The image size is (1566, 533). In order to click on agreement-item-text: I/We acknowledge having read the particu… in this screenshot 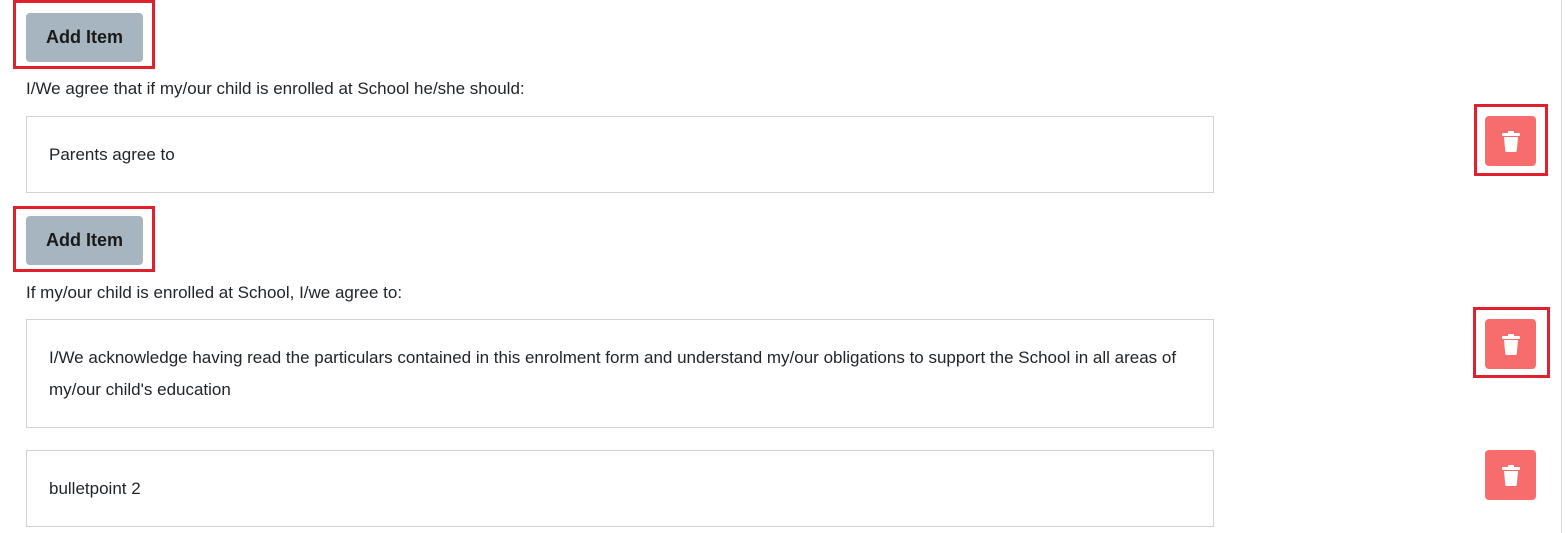, I will do `click(613, 373)`.